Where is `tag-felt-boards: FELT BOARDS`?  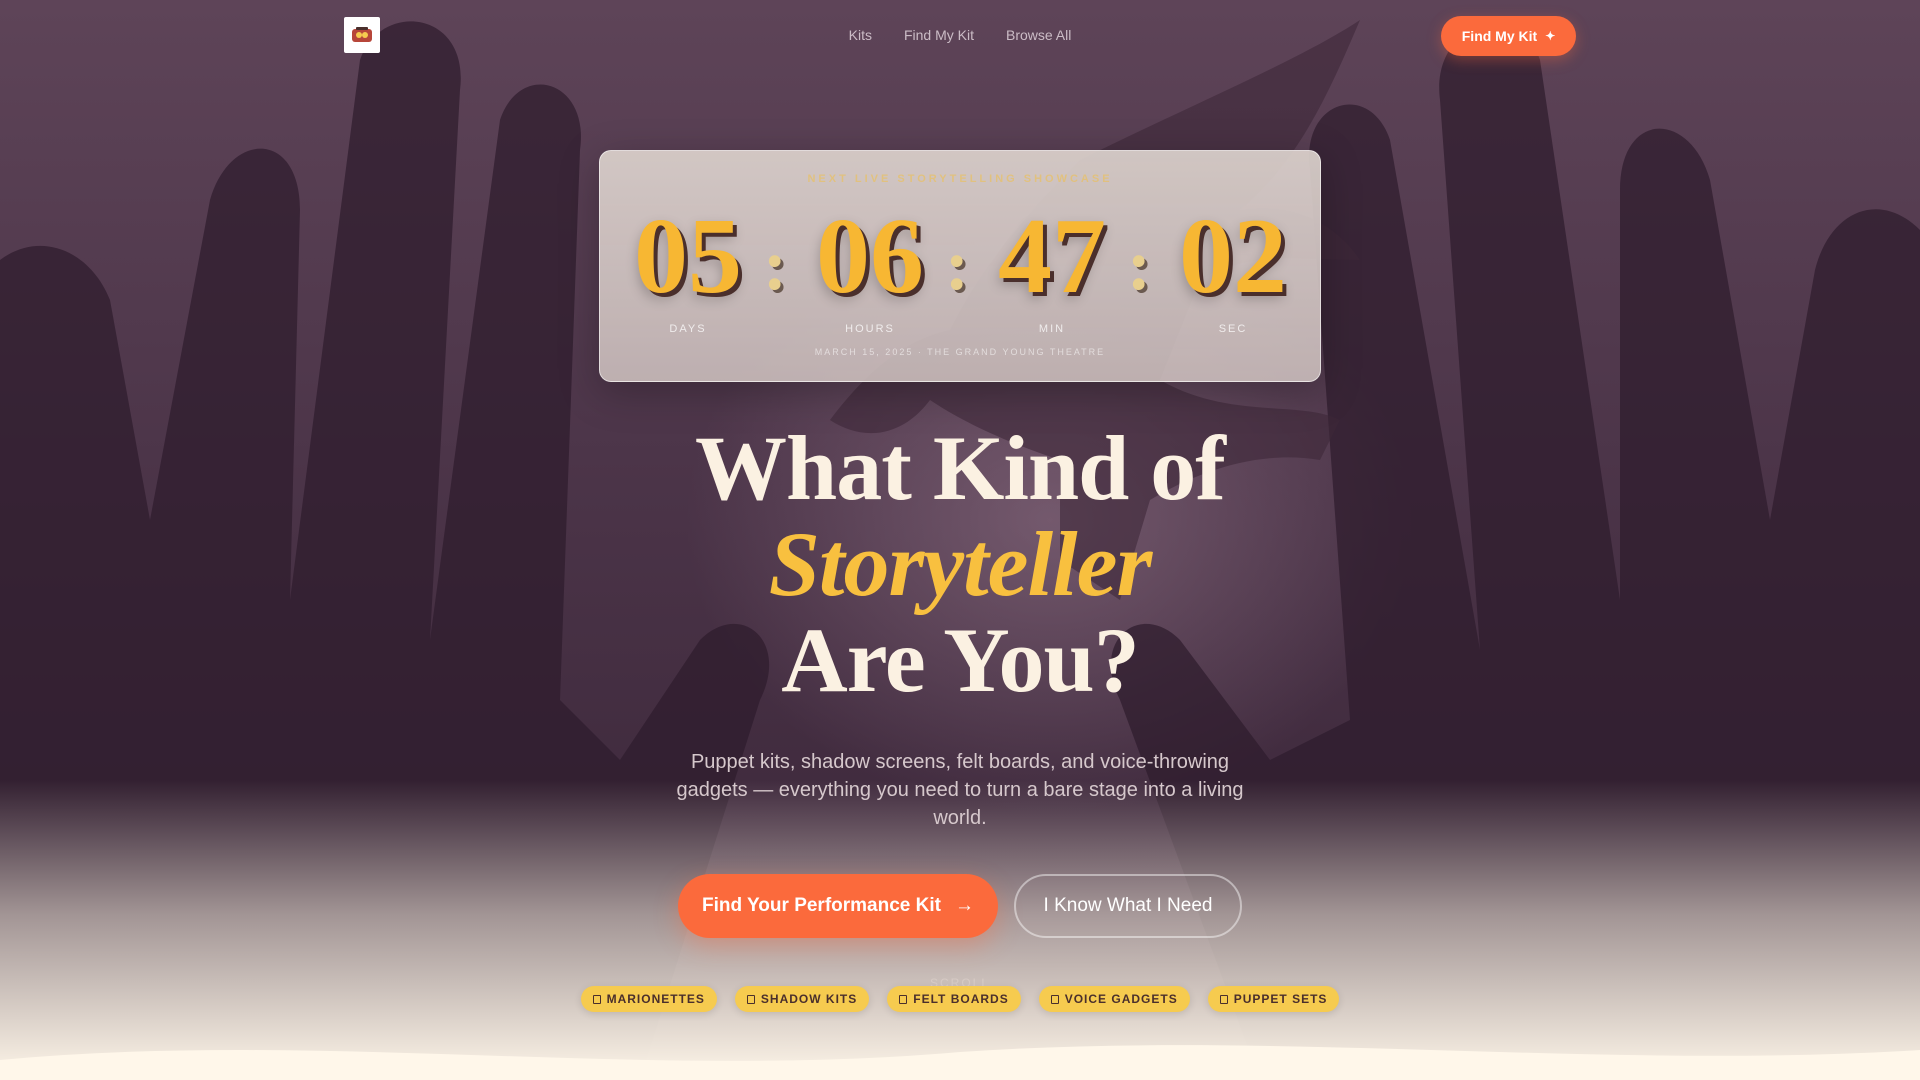
tag-felt-boards: FELT BOARDS is located at coordinates (954, 999).